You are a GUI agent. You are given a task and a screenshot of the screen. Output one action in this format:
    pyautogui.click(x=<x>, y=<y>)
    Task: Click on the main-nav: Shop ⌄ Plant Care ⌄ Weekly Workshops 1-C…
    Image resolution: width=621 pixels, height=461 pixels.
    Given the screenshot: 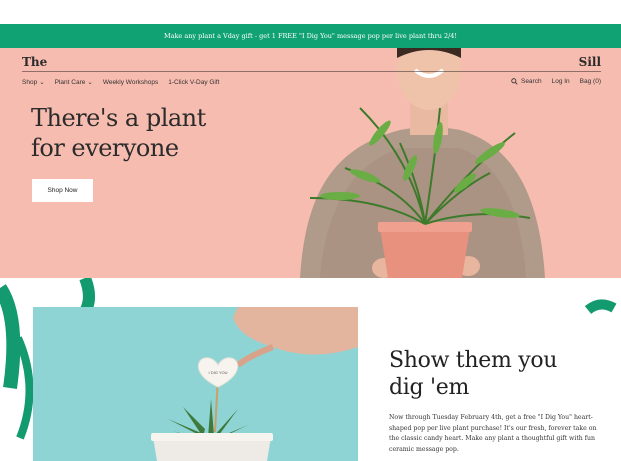 What is the action you would take?
    pyautogui.click(x=121, y=82)
    